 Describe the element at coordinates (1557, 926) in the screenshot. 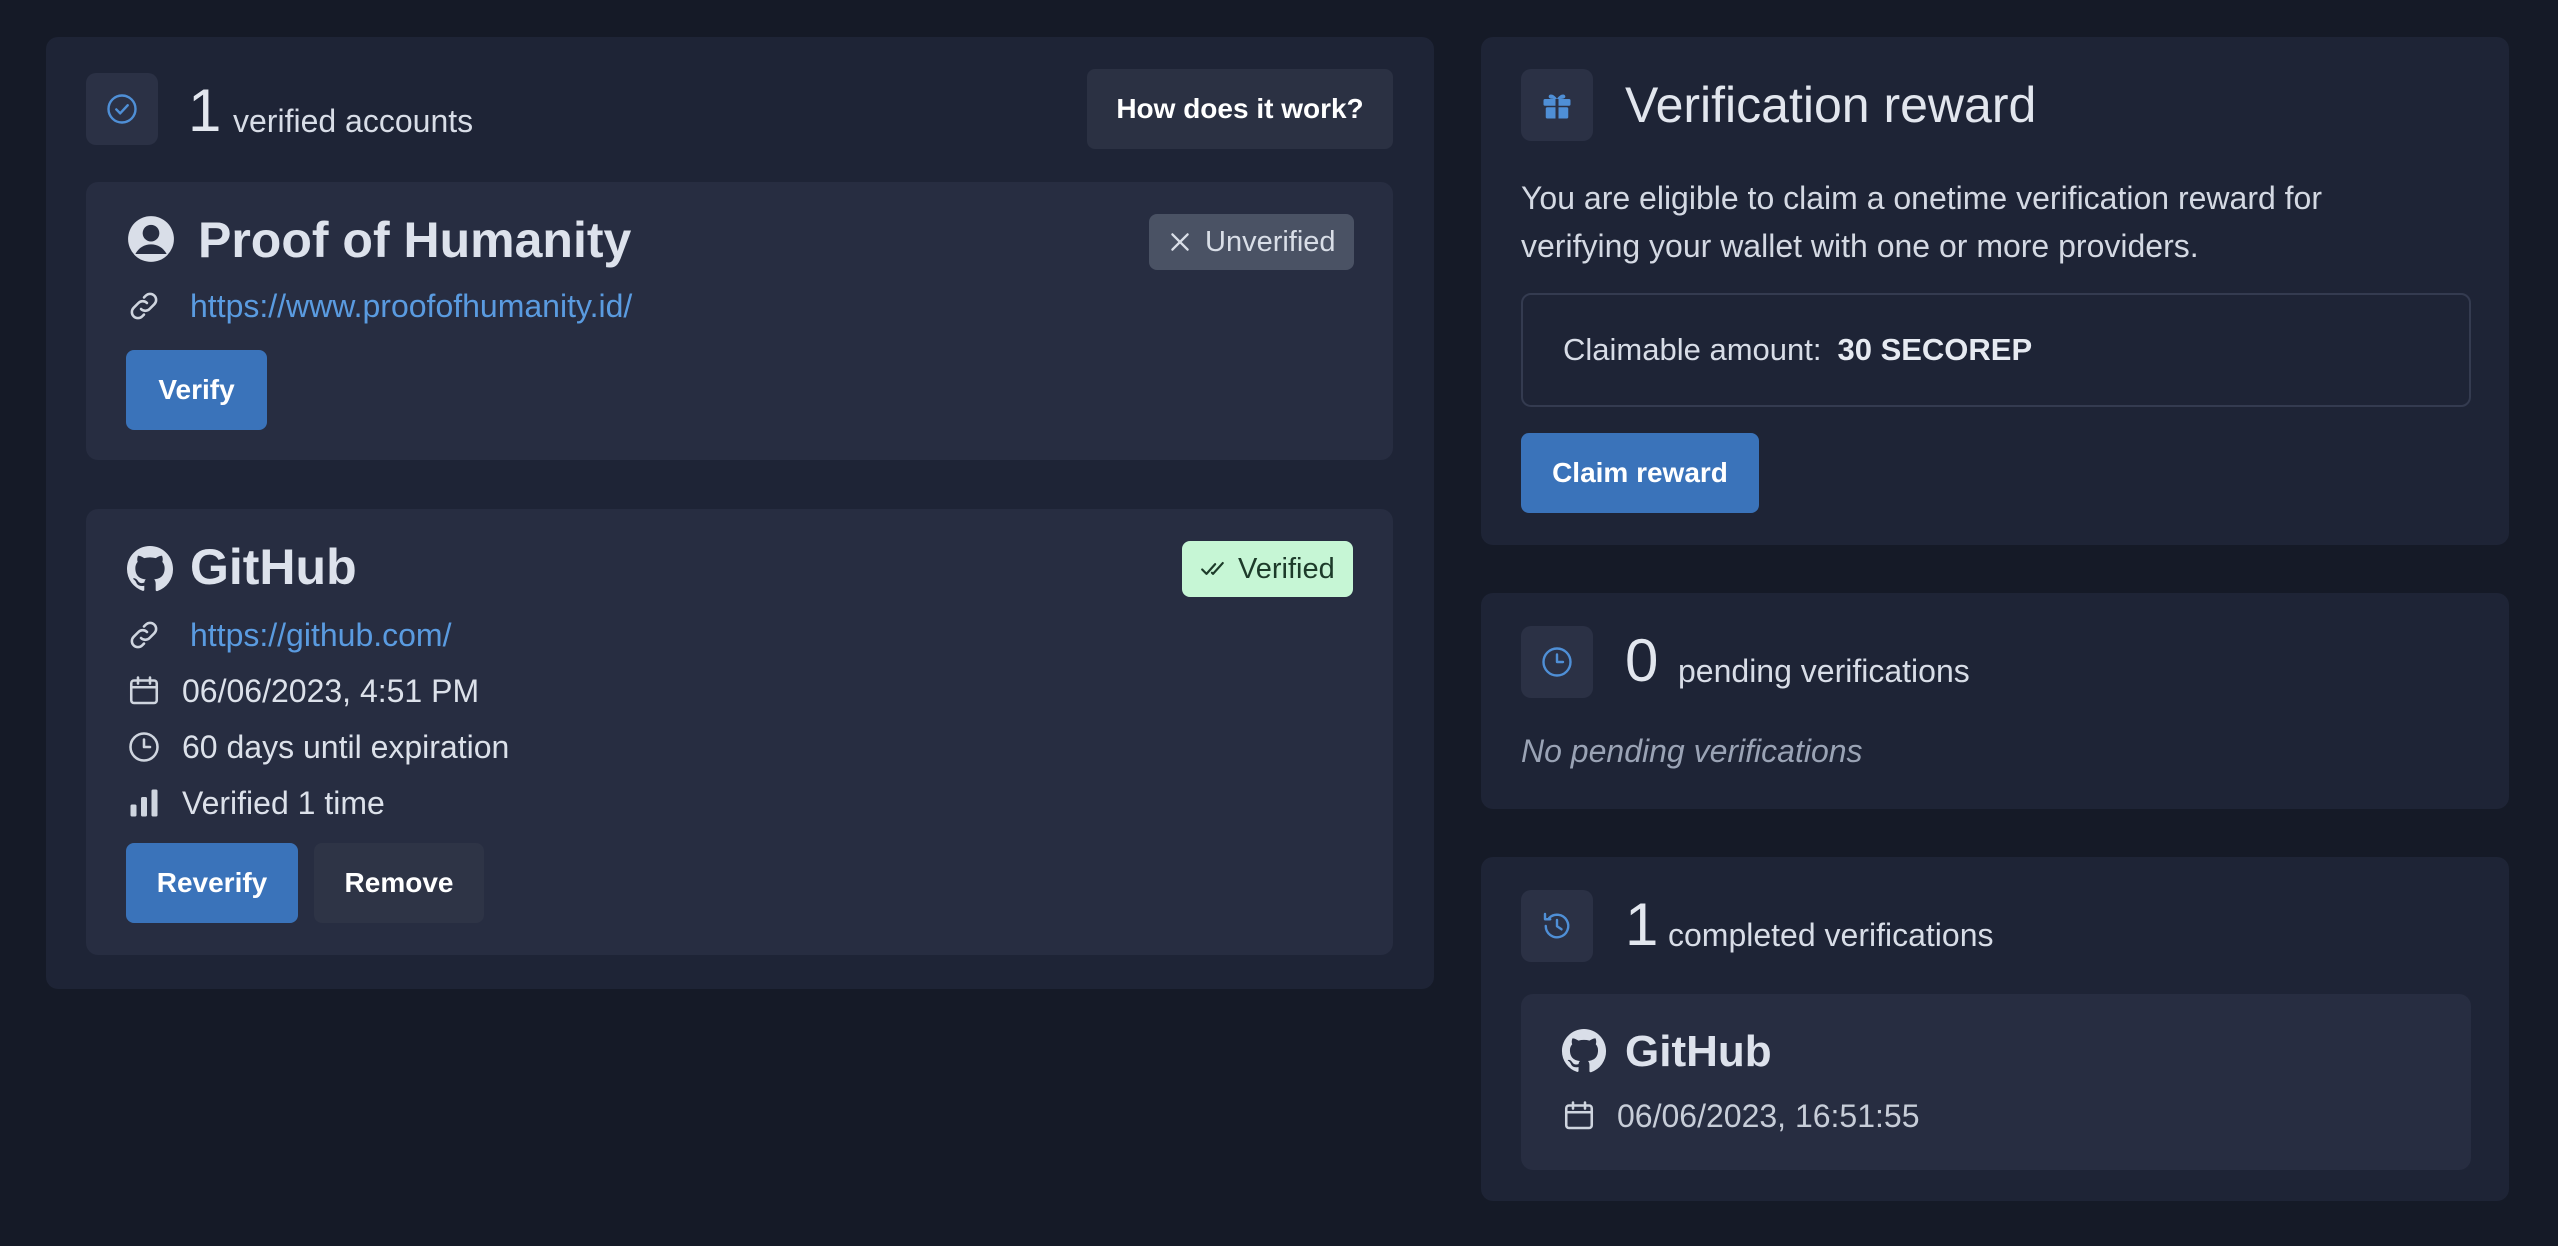

I see `history-icon` at that location.